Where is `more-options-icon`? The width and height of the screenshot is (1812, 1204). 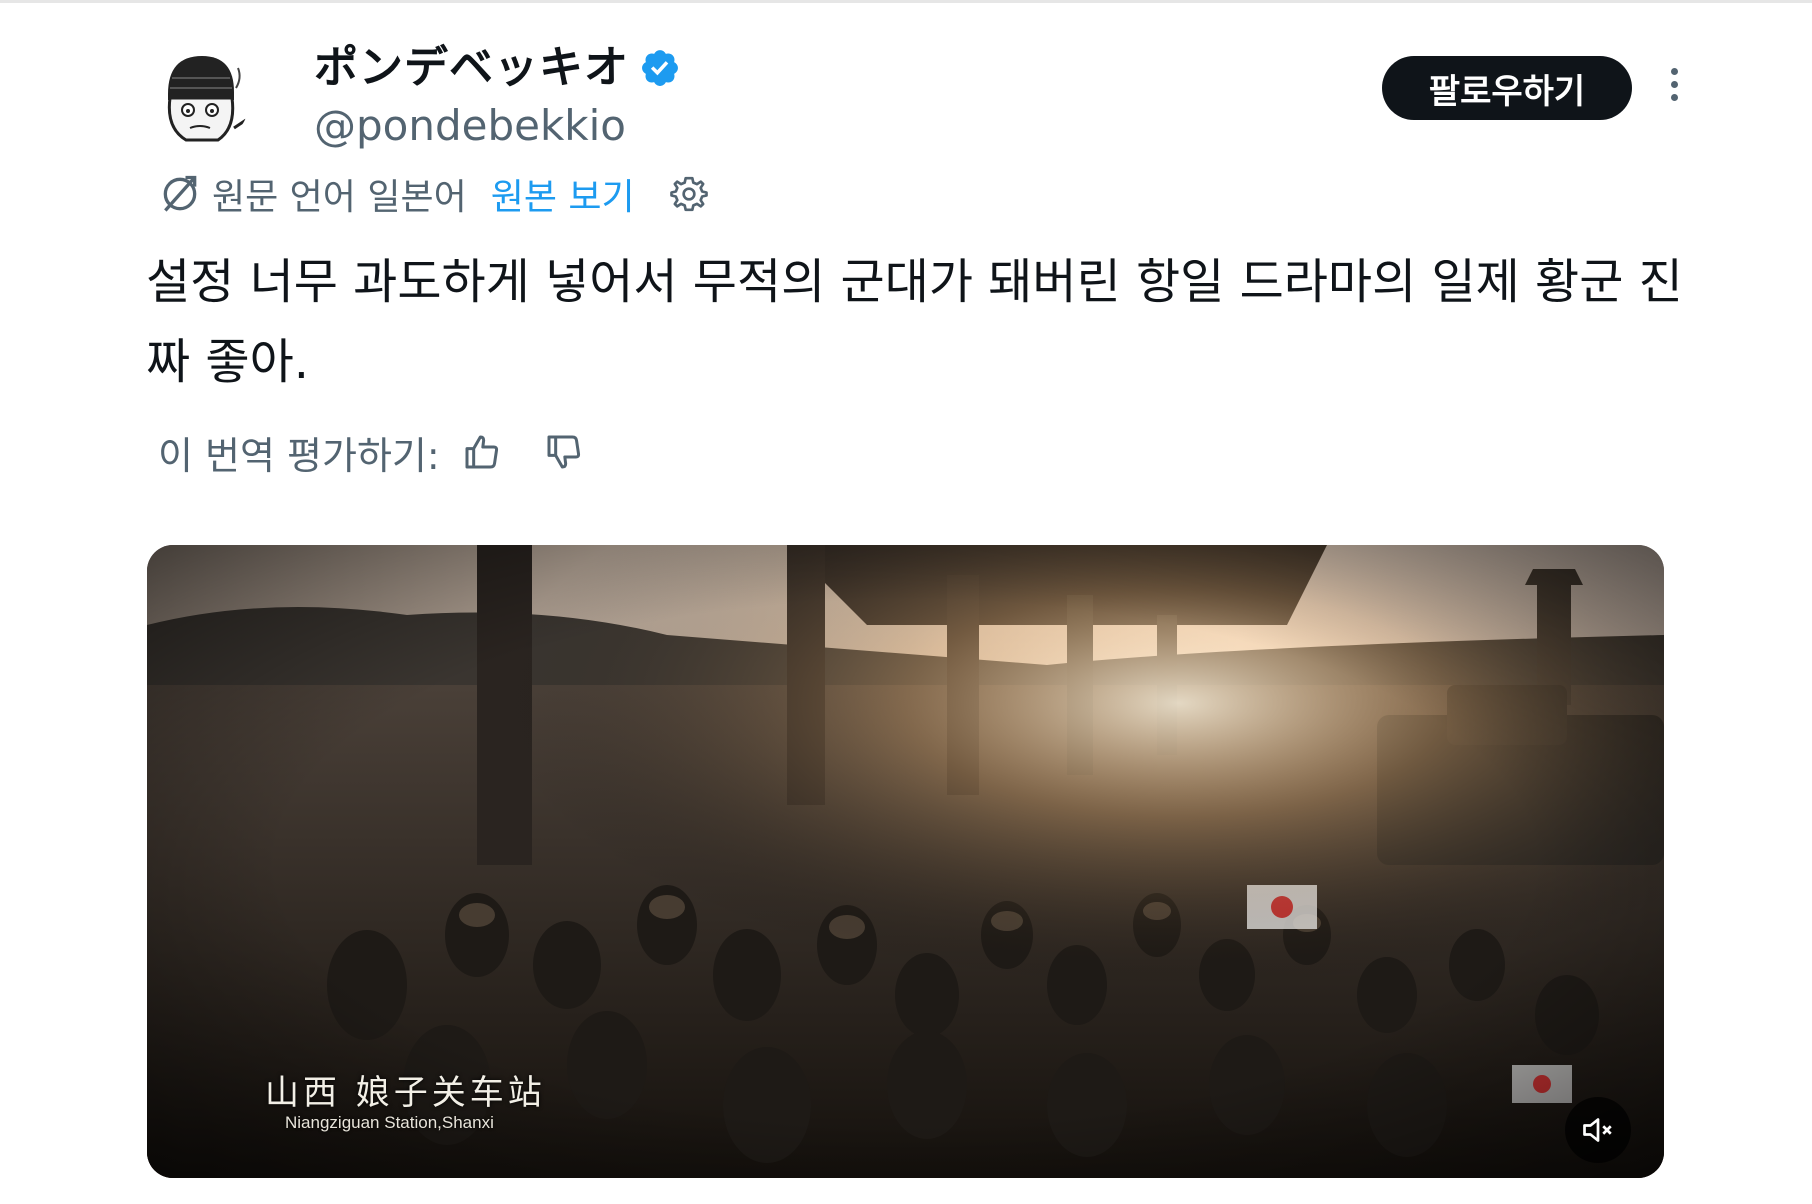
more-options-icon is located at coordinates (1674, 88).